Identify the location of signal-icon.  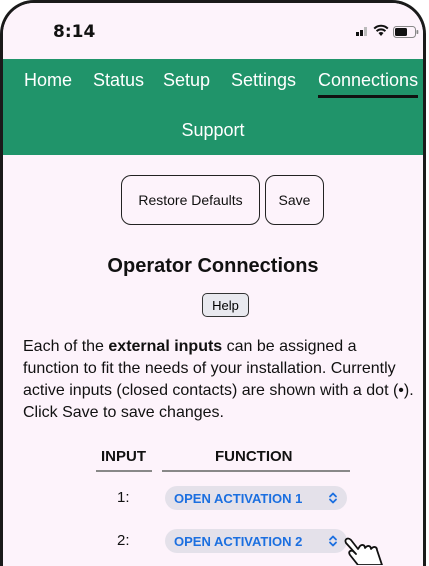
(361, 31).